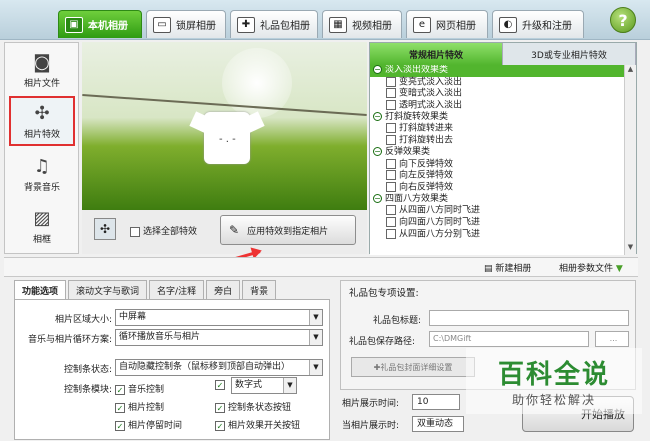  Describe the element at coordinates (377, 367) in the screenshot. I see `gift-icon: ✚` at that location.